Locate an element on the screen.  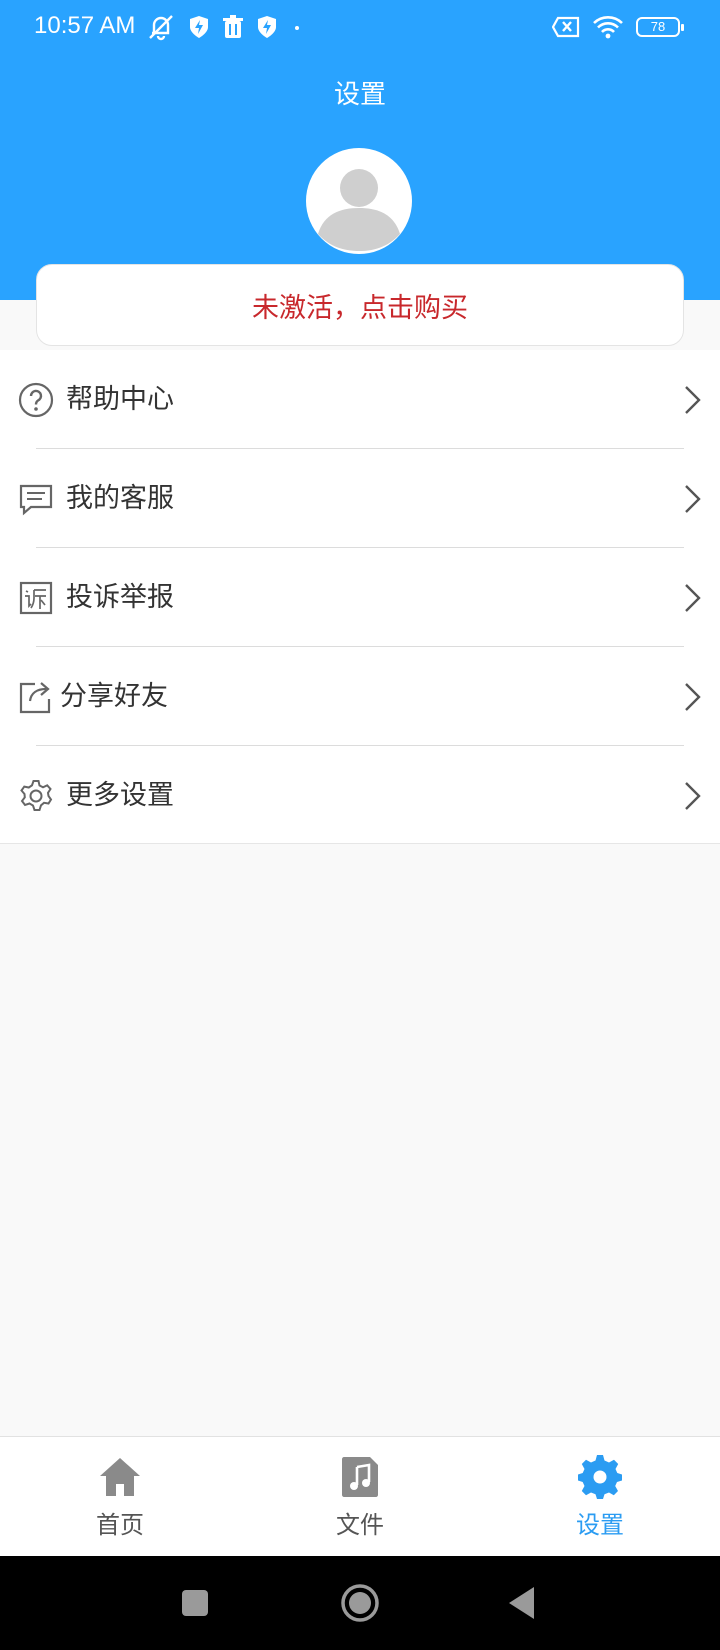
menu-item-label: 分享好友 is located at coordinates (114, 696).